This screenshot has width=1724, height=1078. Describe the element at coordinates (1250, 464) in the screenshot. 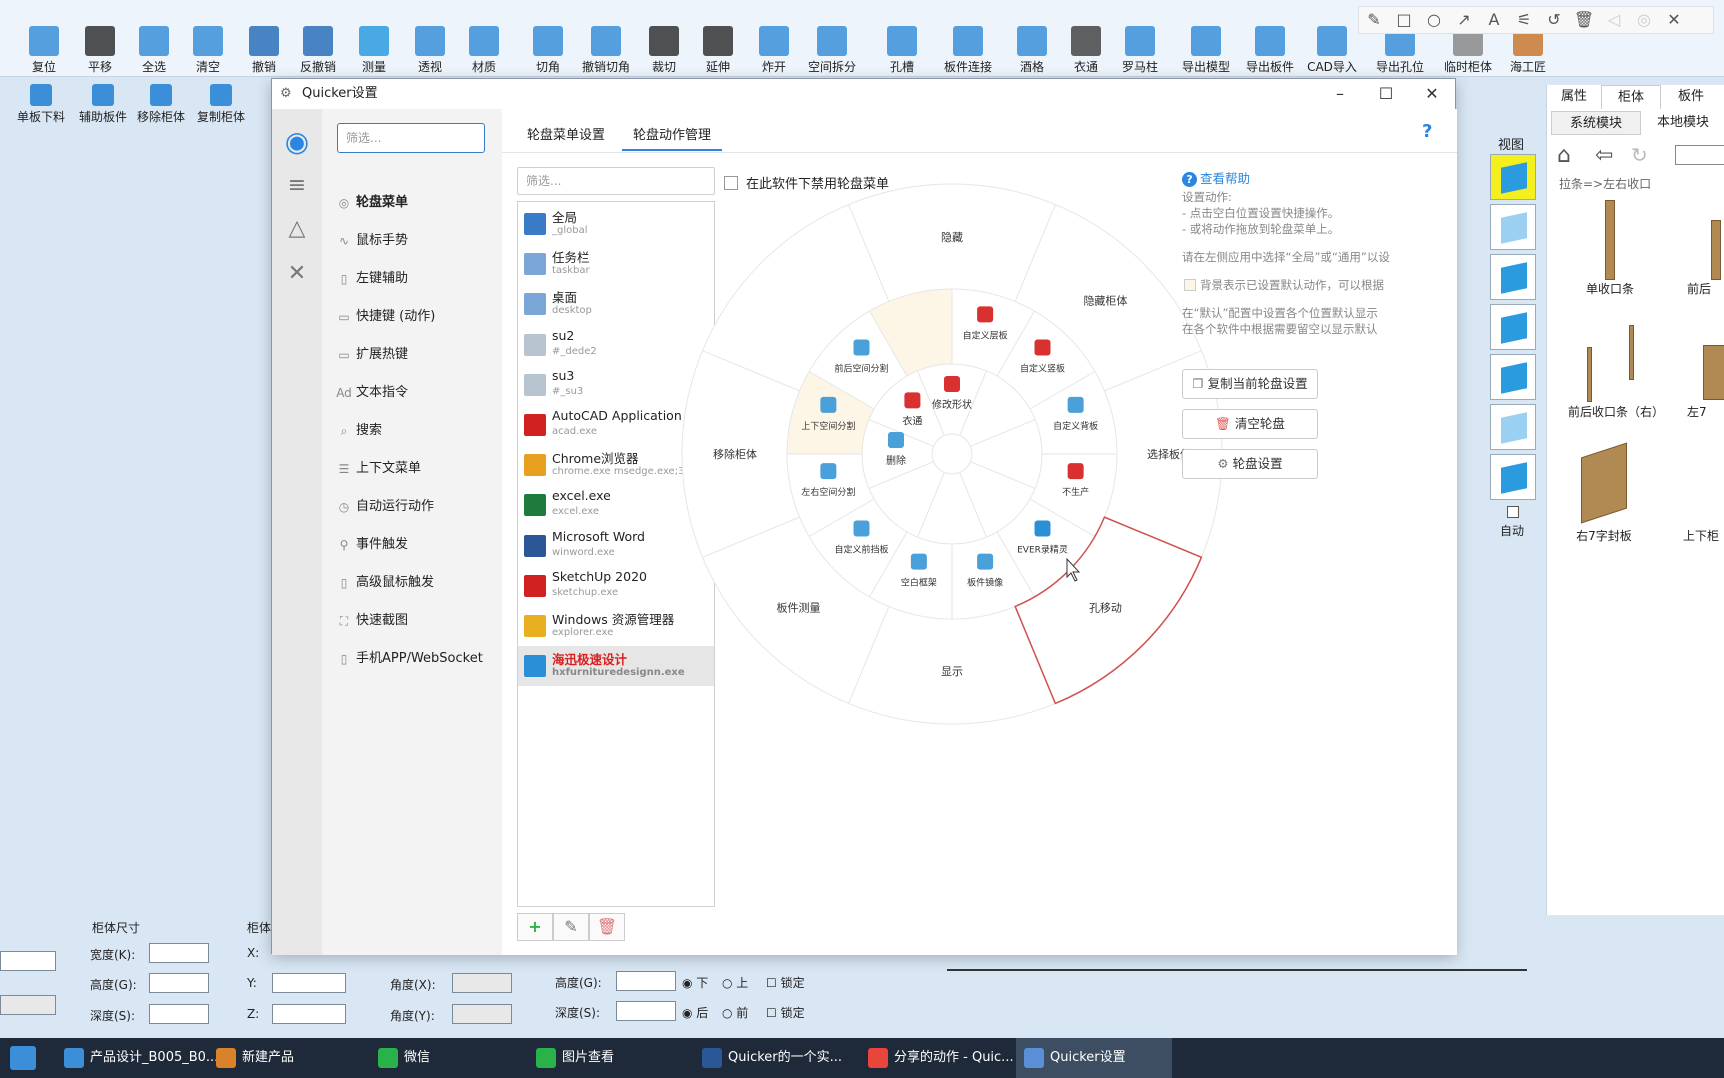

I see `wheel-settings-button: ⚙ 轮盘设置` at that location.